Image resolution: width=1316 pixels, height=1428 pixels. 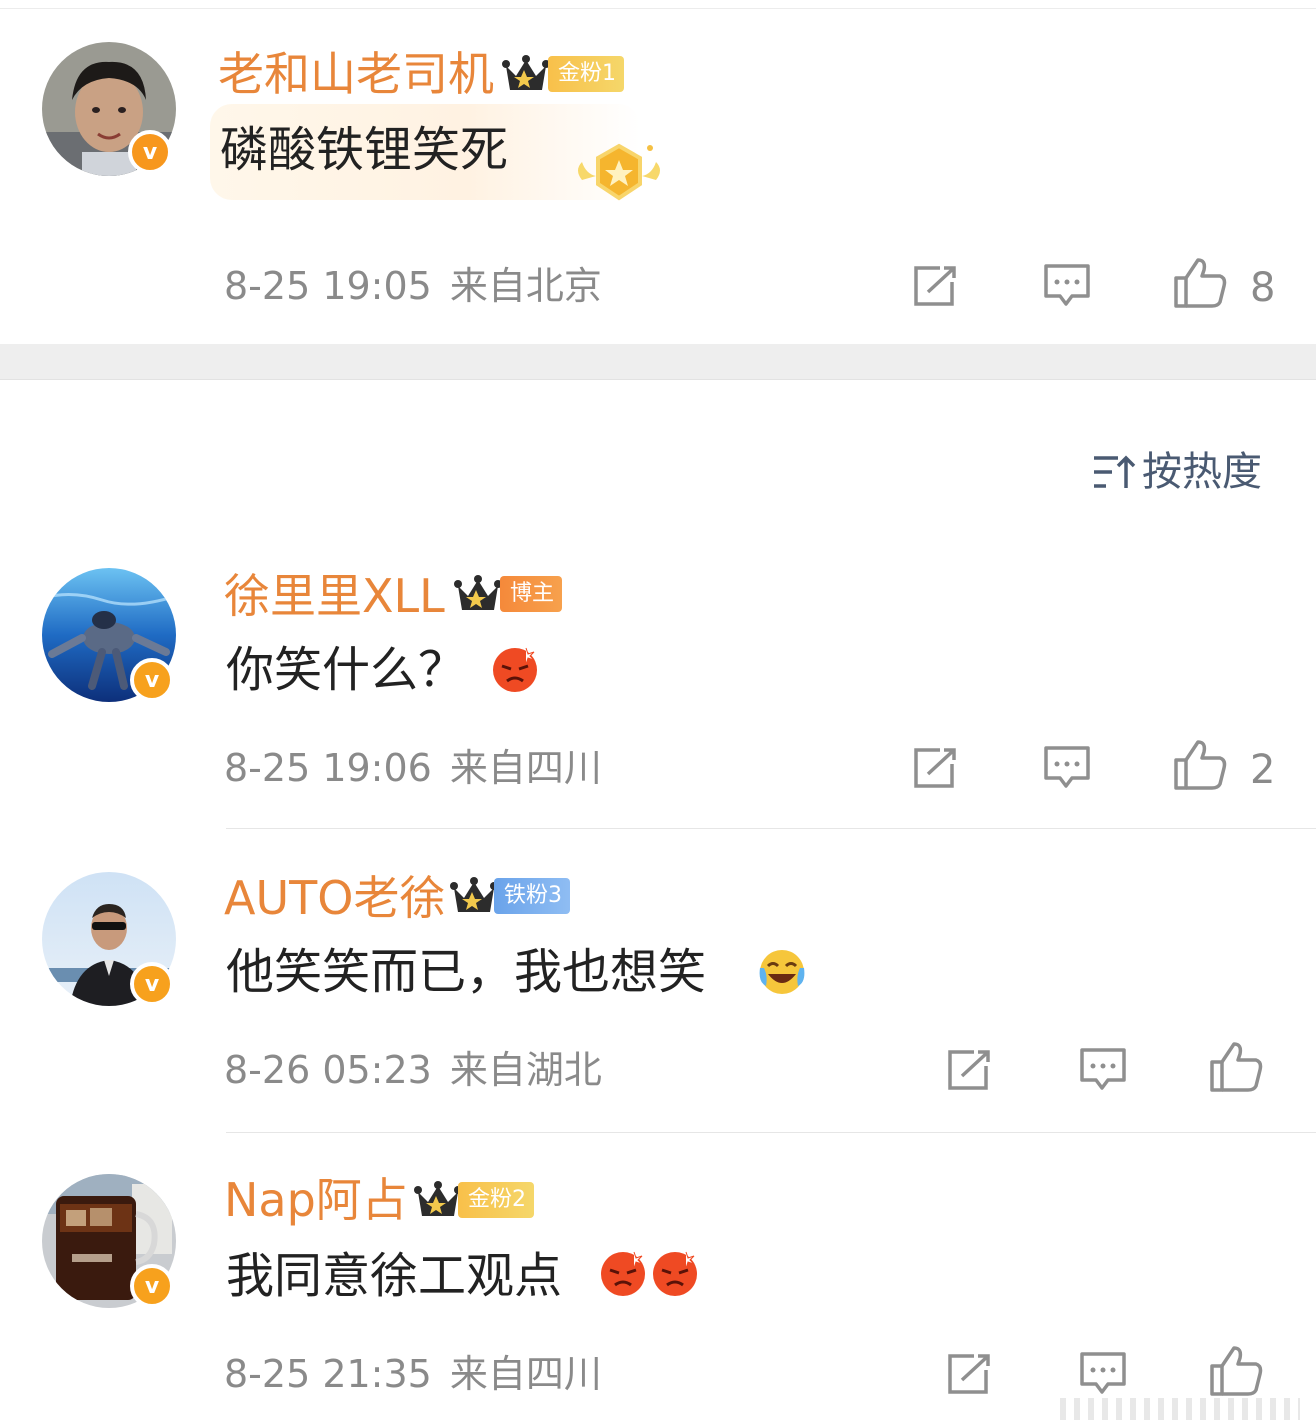 What do you see at coordinates (346, 670) in the screenshot?
I see `comment-text: 你笑什么？` at bounding box center [346, 670].